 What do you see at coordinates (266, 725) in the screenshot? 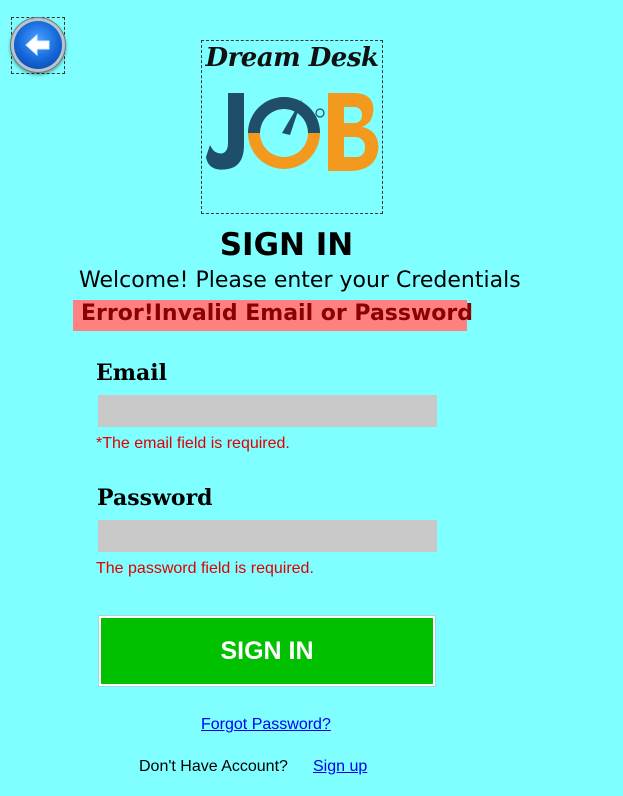
I see `forgot-password-link: Forgot Password?` at bounding box center [266, 725].